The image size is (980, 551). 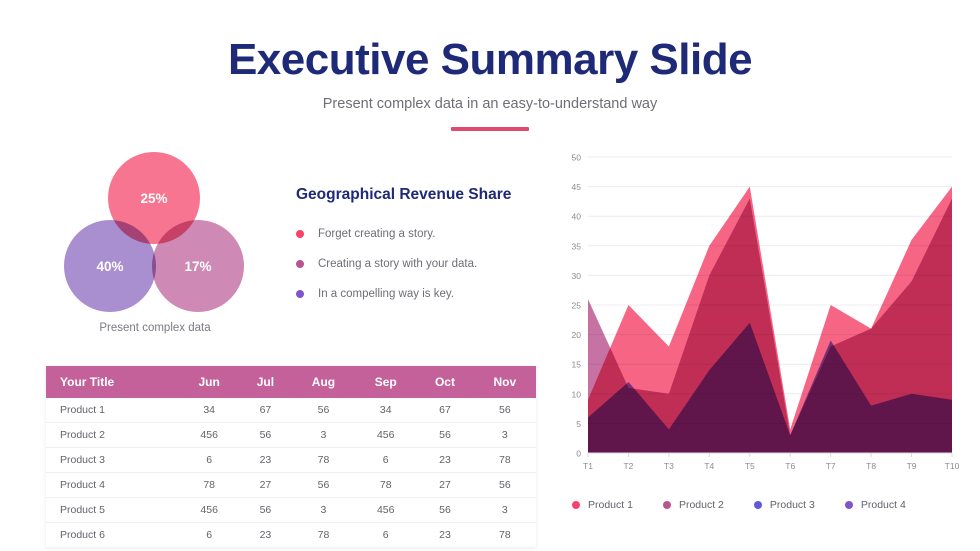 I want to click on legend-item: Product 1, so click(x=602, y=505).